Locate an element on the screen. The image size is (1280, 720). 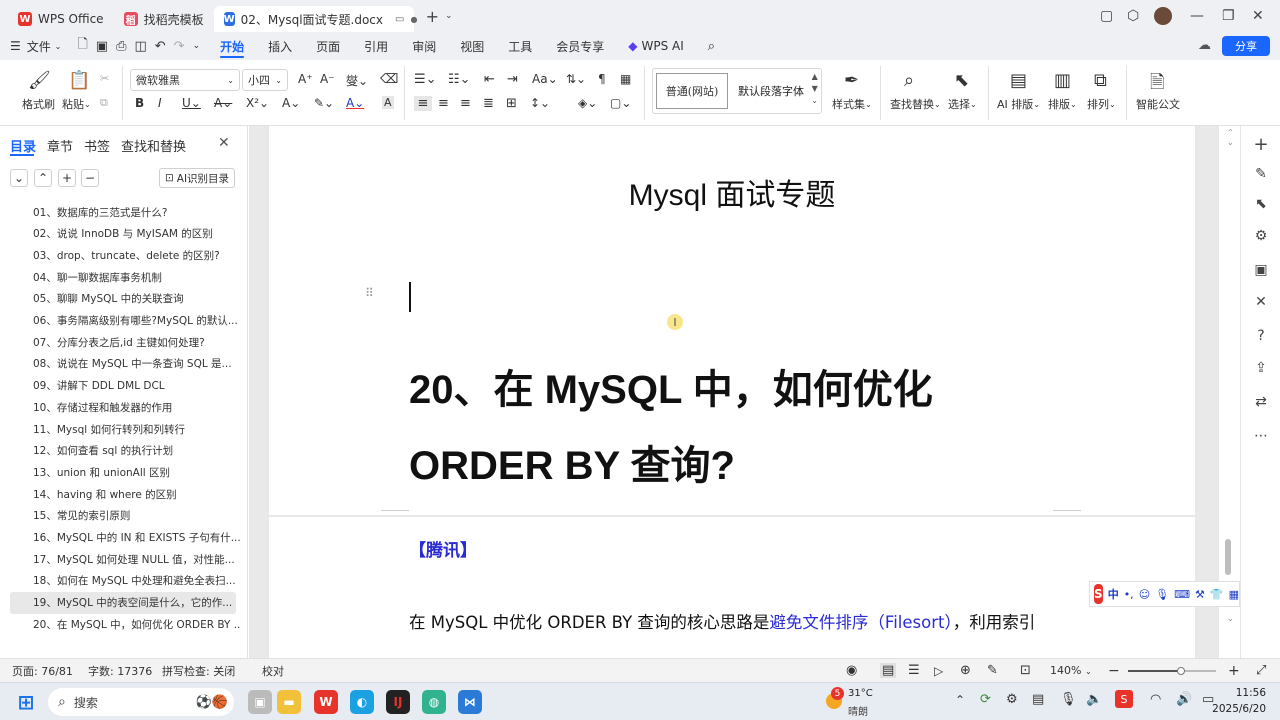
sliders-icon: ⚙ is located at coordinates (1261, 236).